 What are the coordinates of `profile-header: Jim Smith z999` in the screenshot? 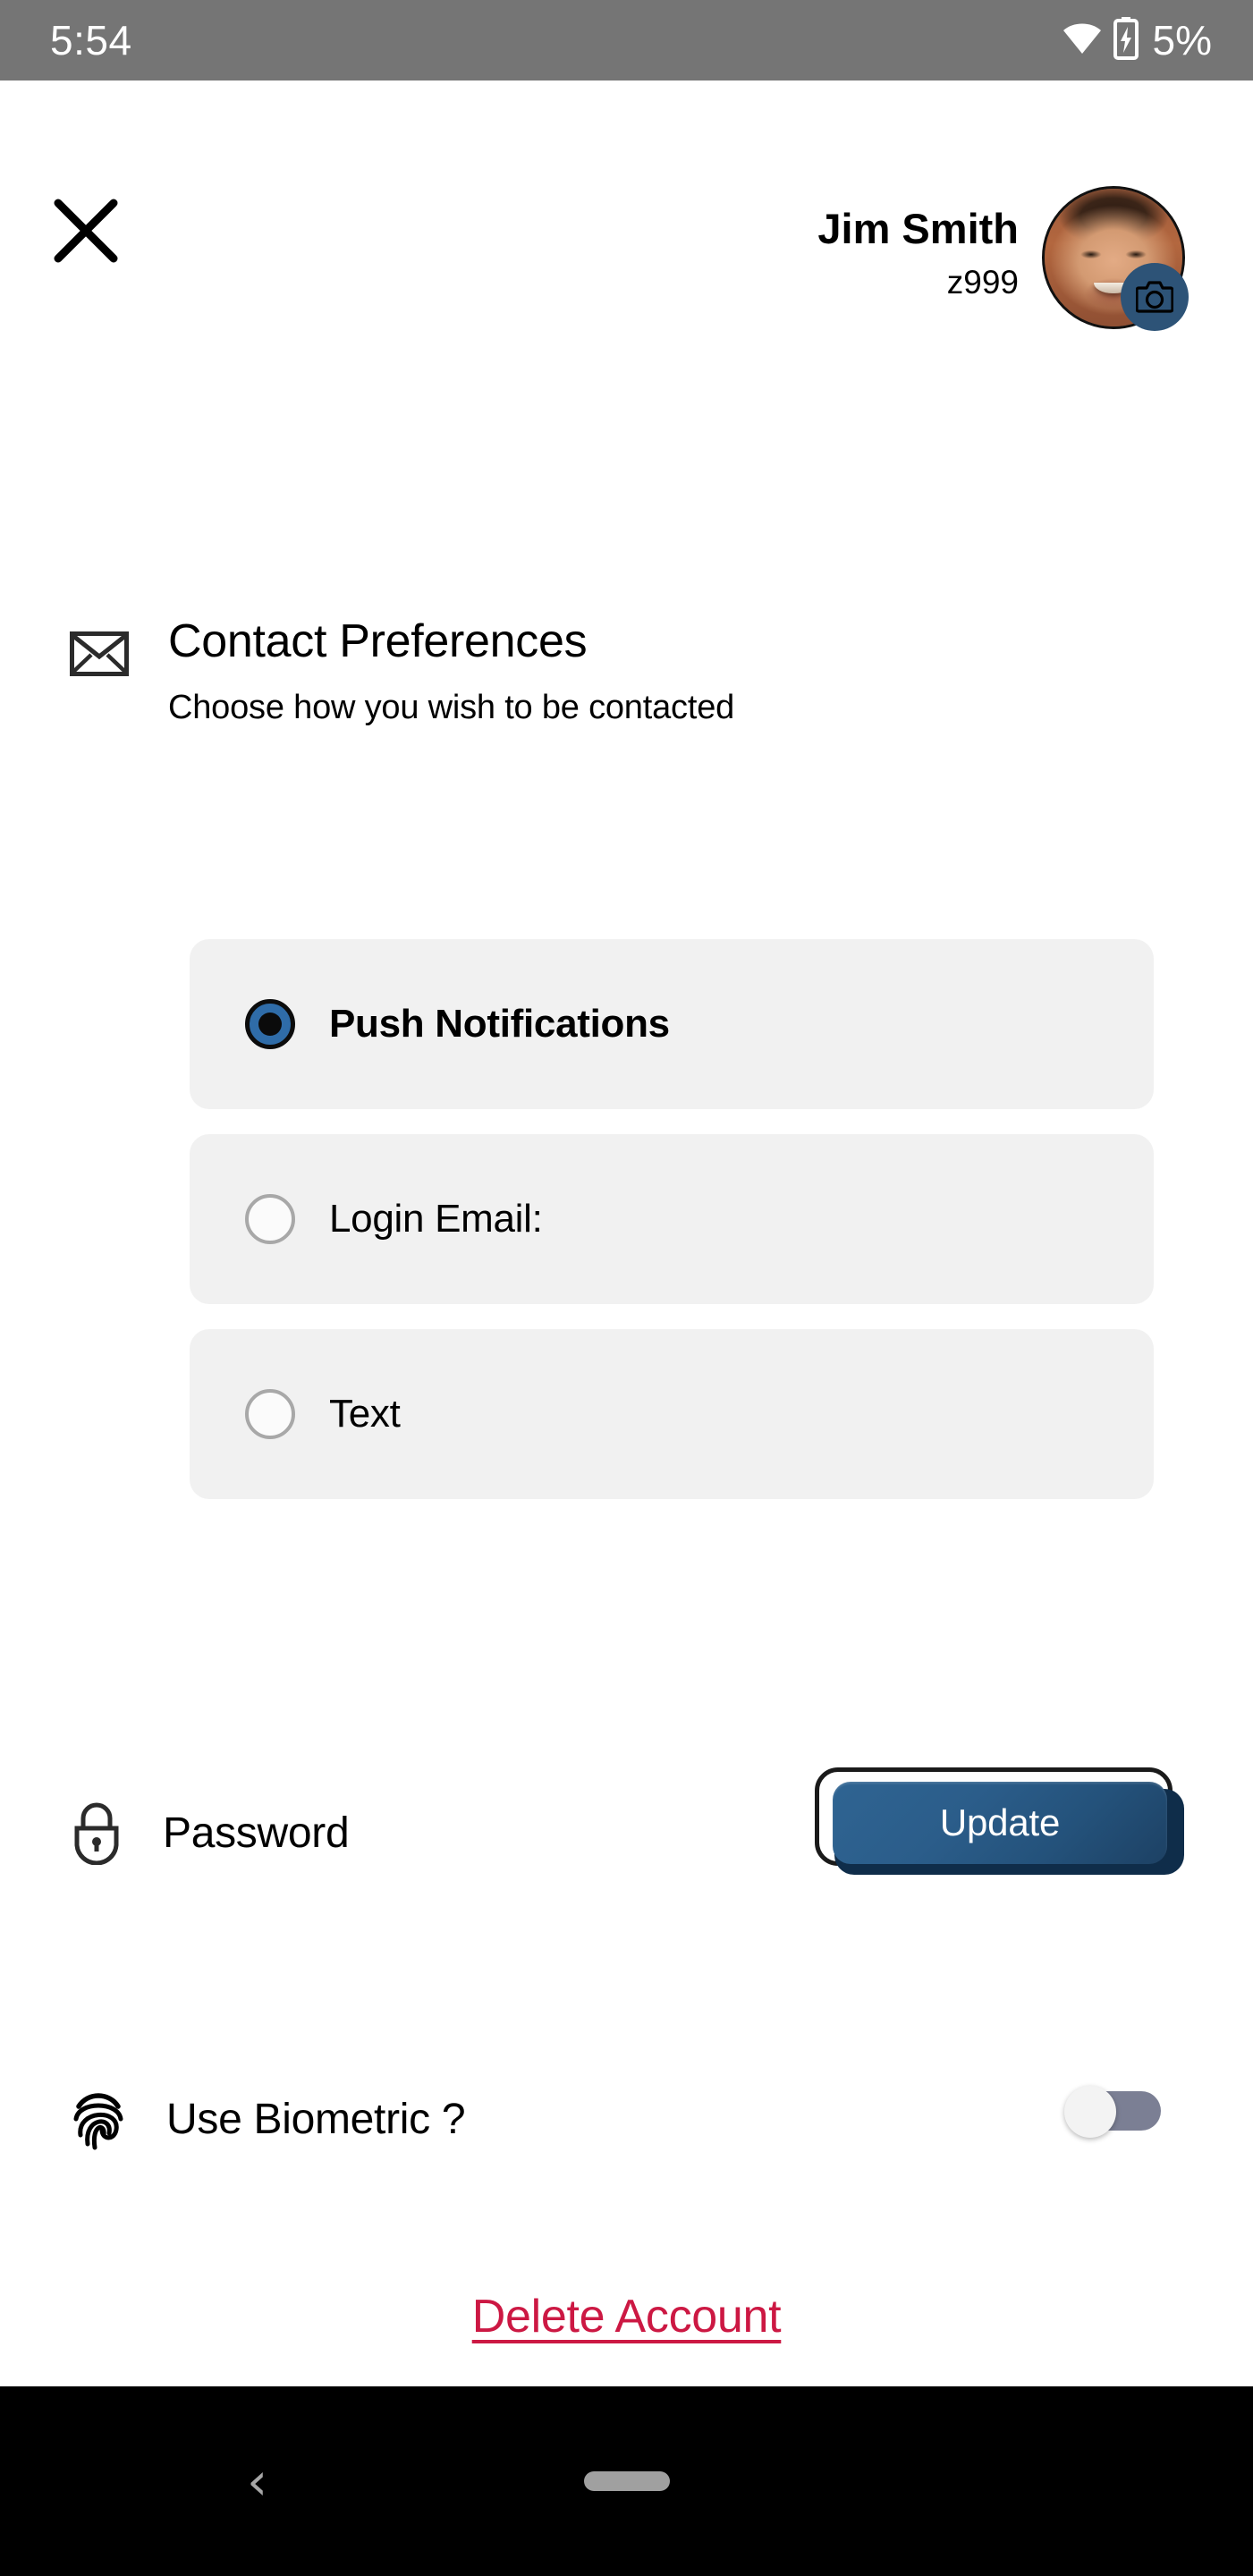 It's located at (1003, 258).